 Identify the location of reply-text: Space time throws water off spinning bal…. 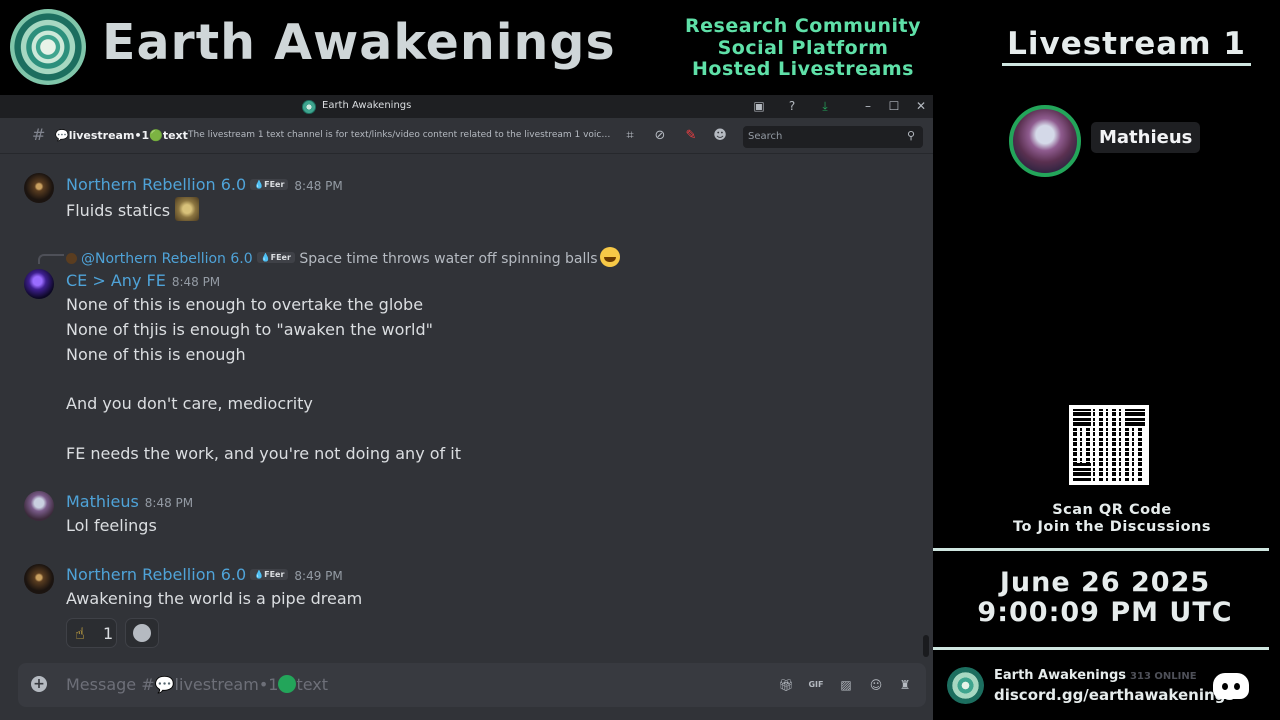
(448, 259).